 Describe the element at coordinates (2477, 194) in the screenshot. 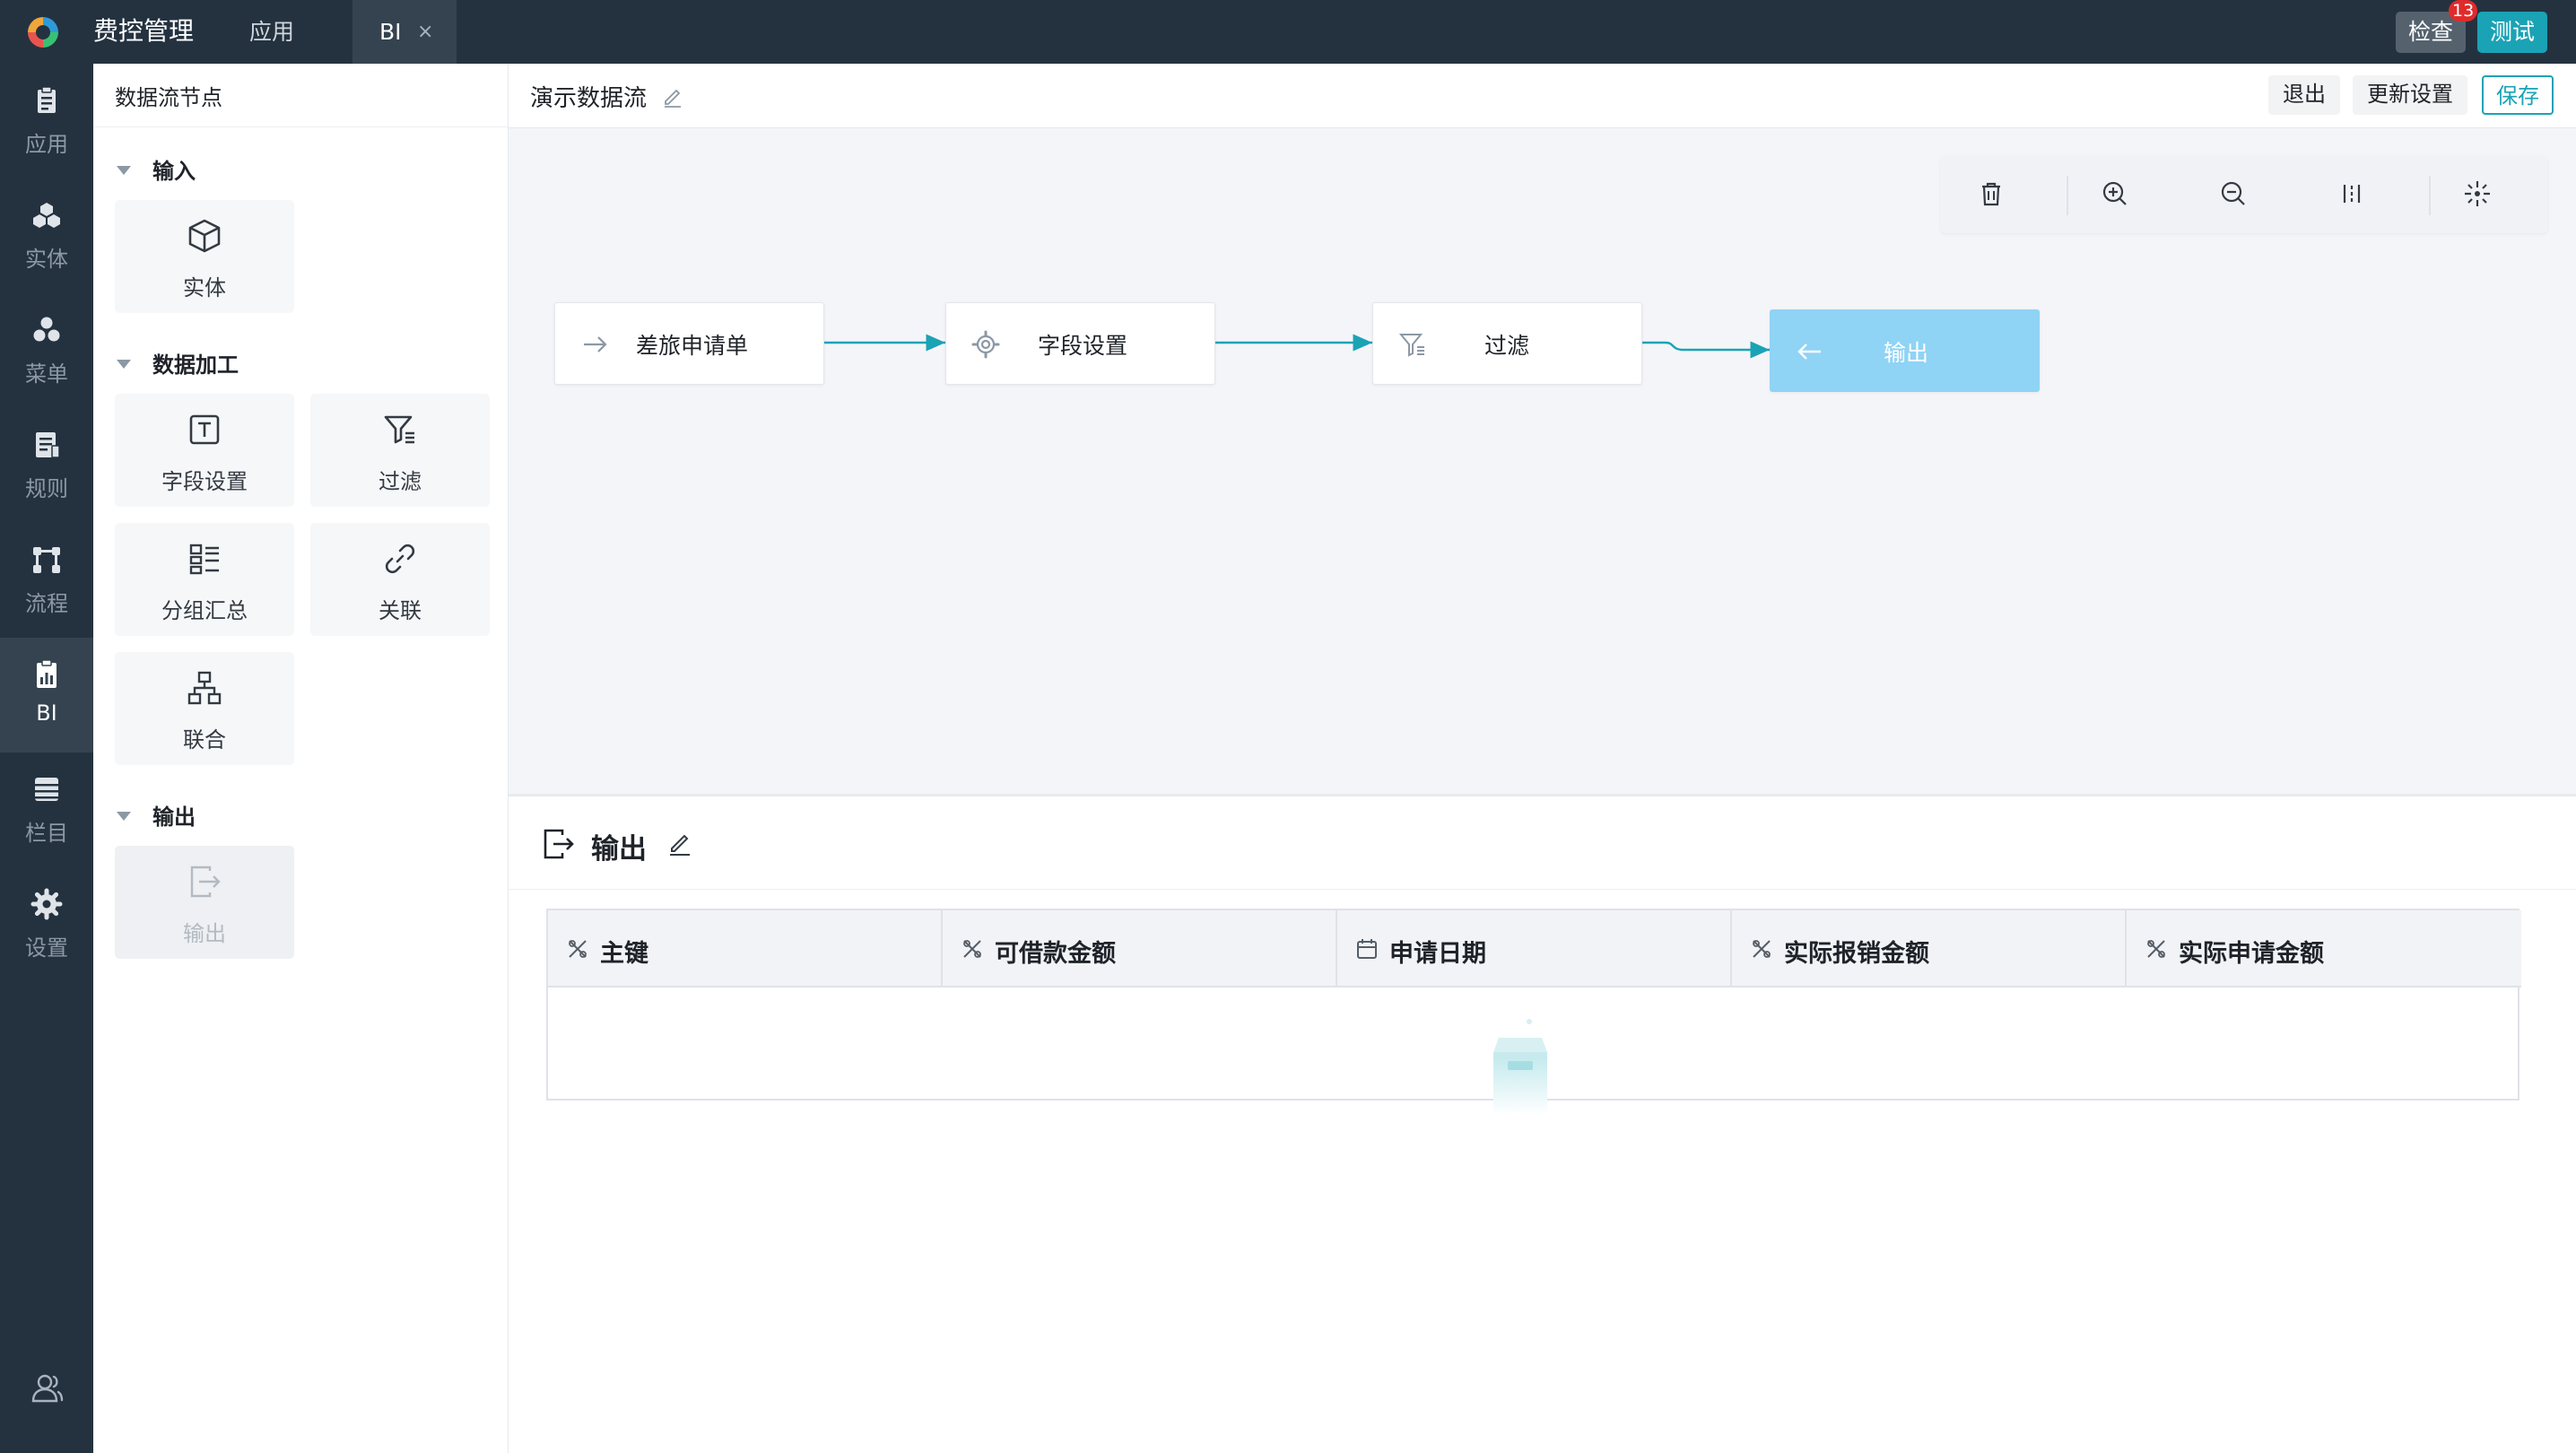

I see `center-icon` at that location.